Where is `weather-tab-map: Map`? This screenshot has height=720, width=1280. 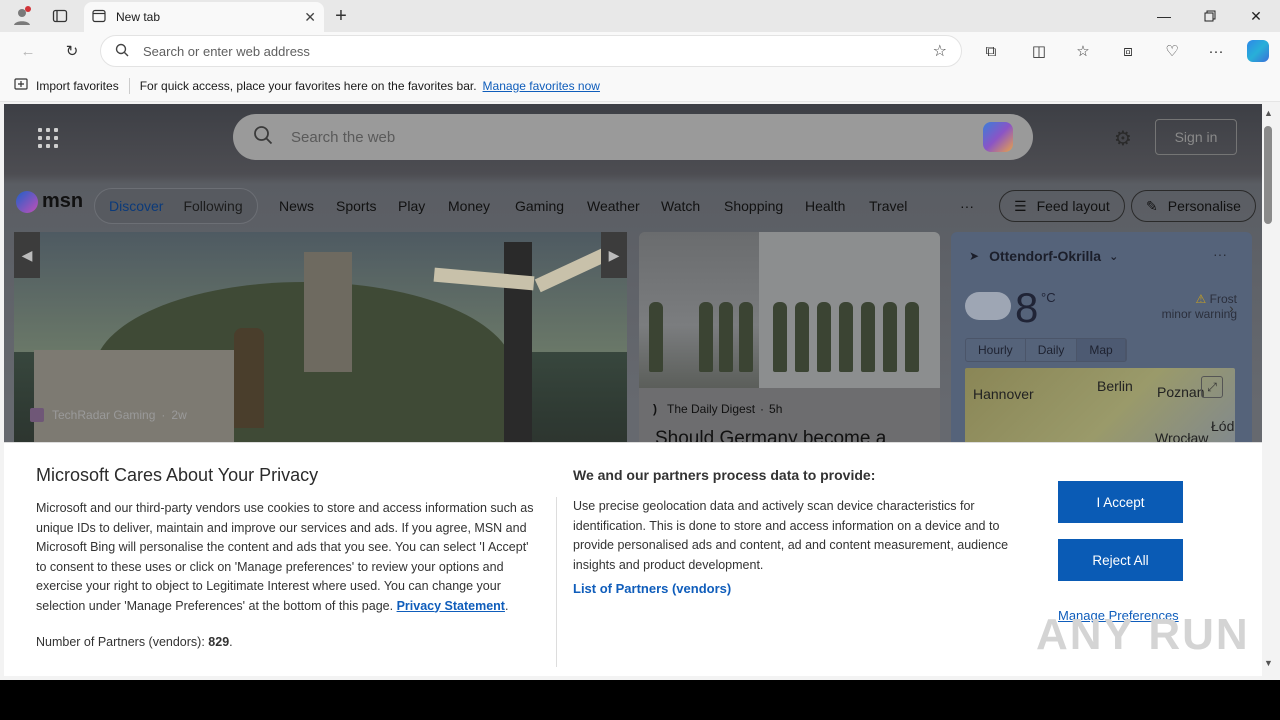 weather-tab-map: Map is located at coordinates (1101, 350).